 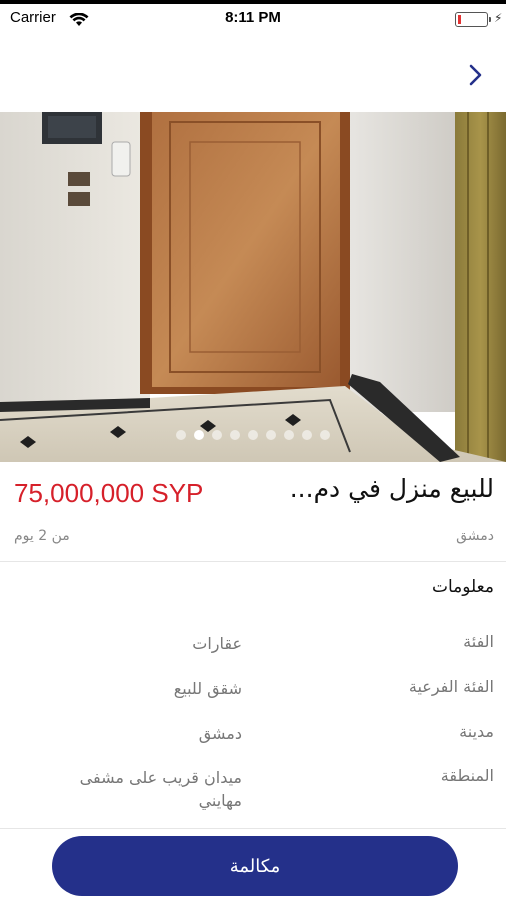 What do you see at coordinates (475, 75) in the screenshot?
I see `chevron-right-icon` at bounding box center [475, 75].